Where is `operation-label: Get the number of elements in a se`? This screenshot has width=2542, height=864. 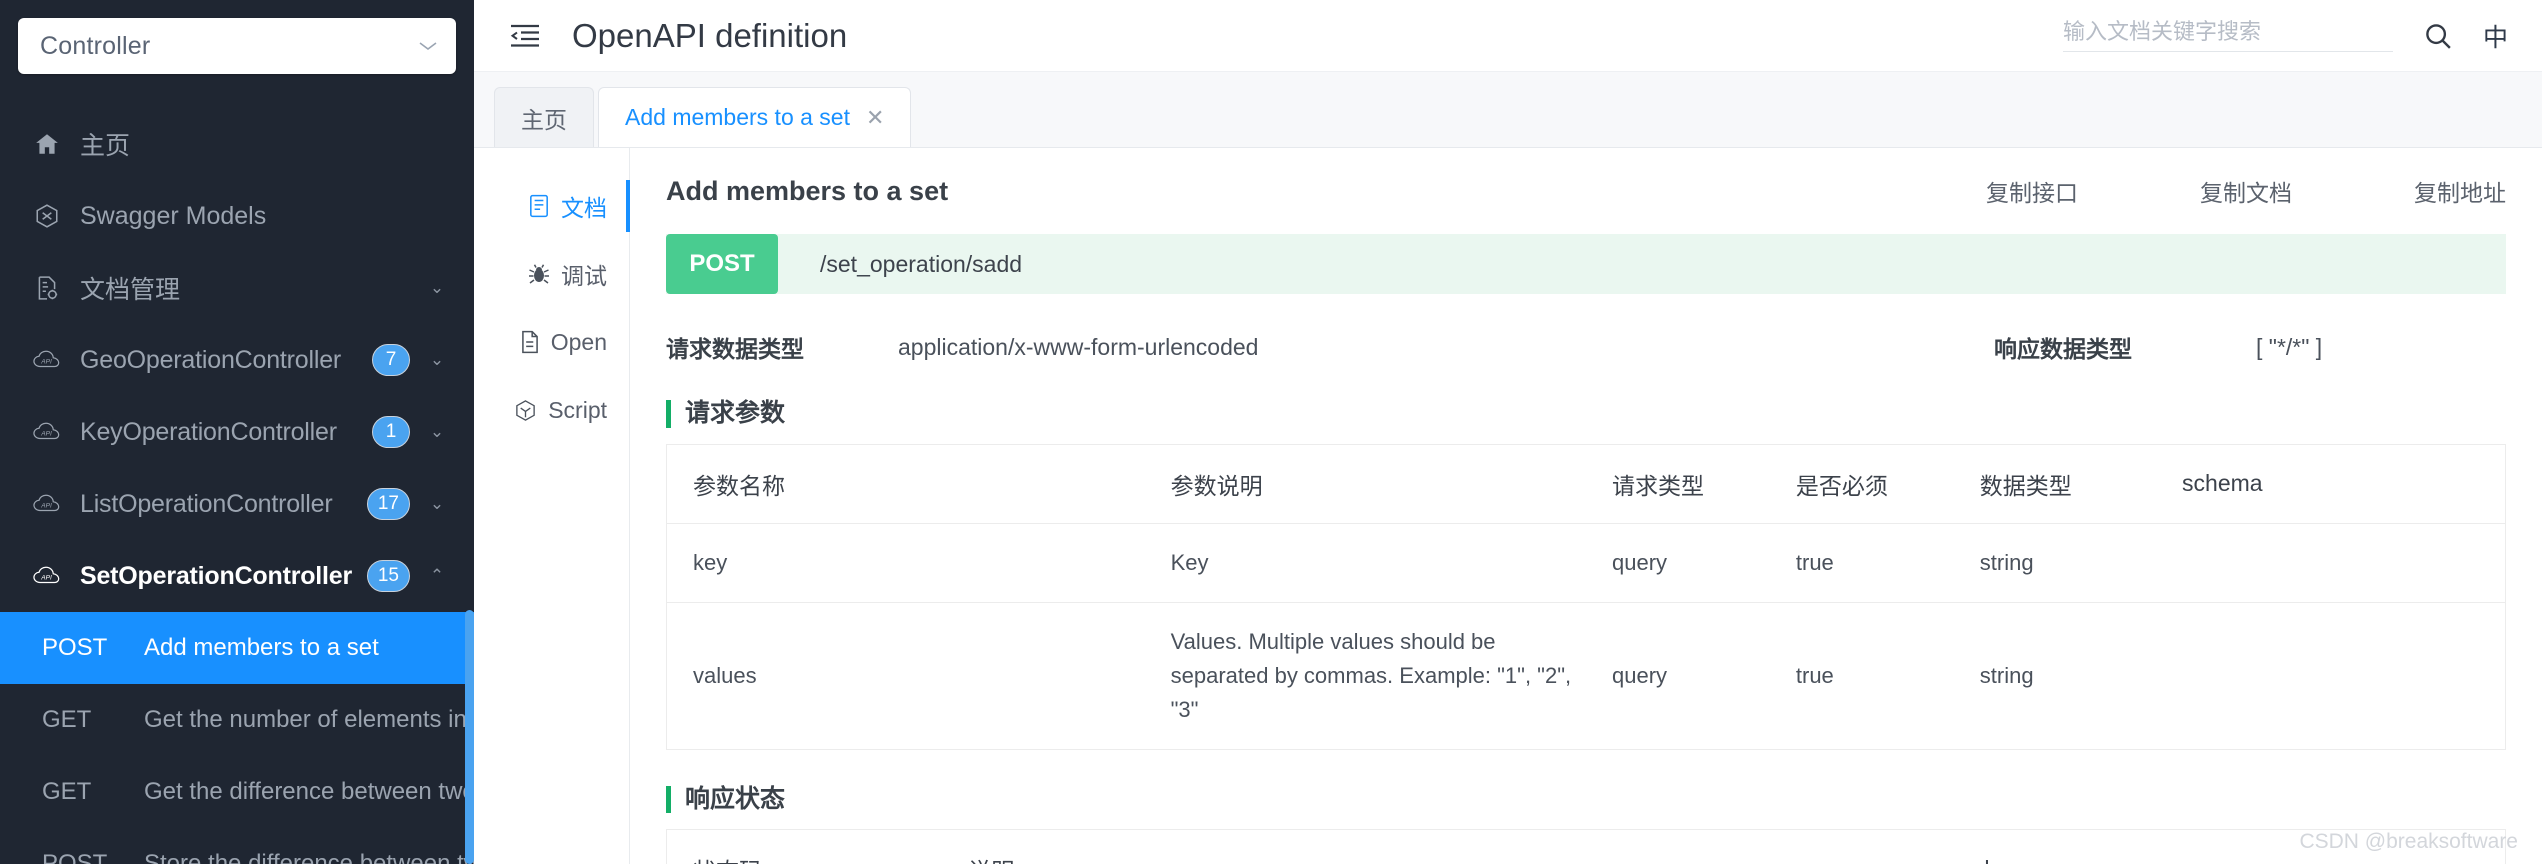 operation-label: Get the number of elements in a se is located at coordinates (309, 719).